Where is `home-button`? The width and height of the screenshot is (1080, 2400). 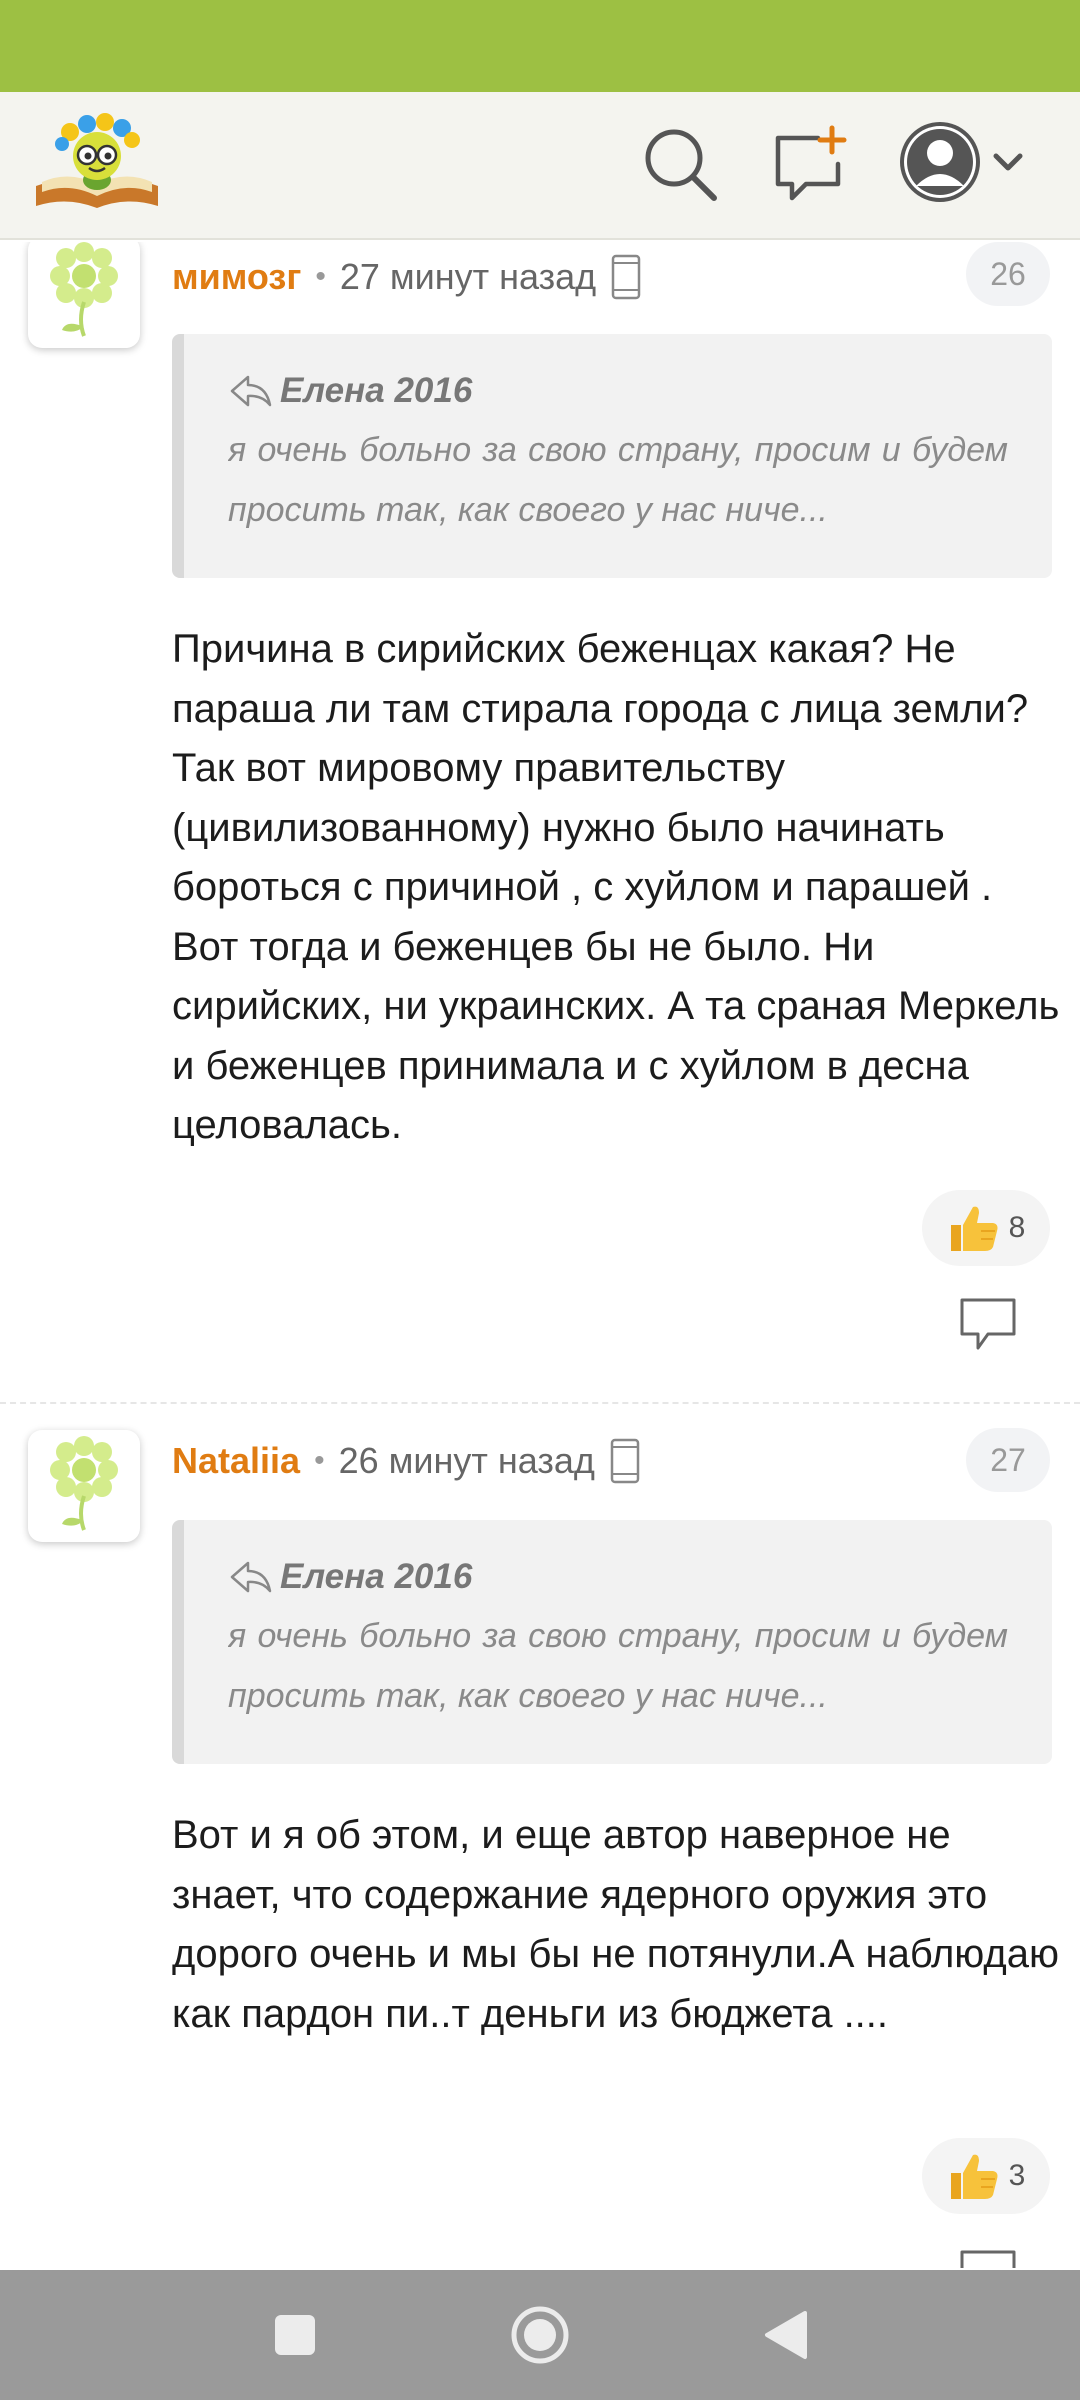 home-button is located at coordinates (540, 2335).